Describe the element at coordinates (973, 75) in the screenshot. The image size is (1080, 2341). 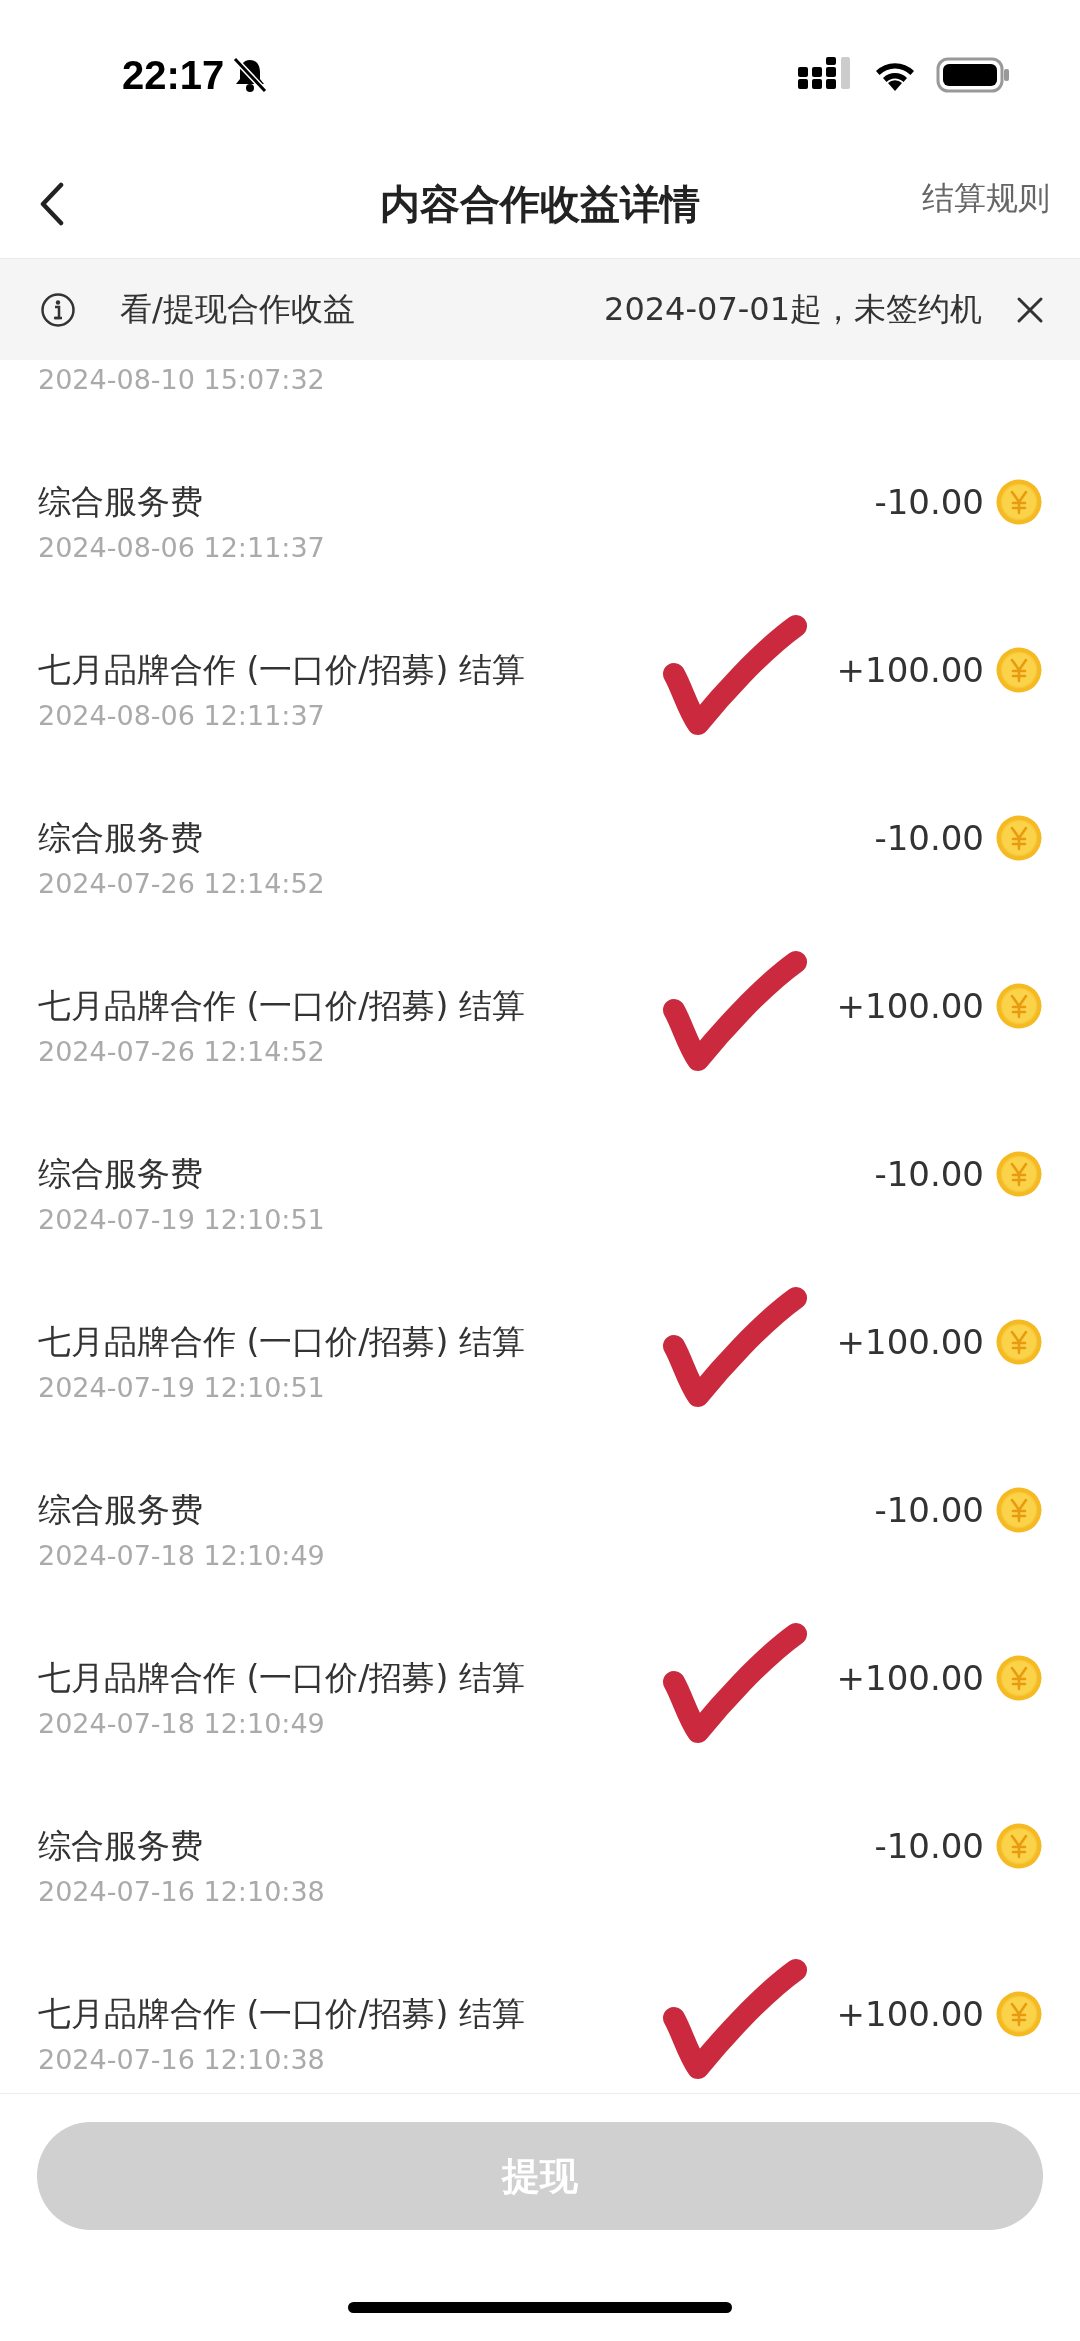
I see `battery-icon` at that location.